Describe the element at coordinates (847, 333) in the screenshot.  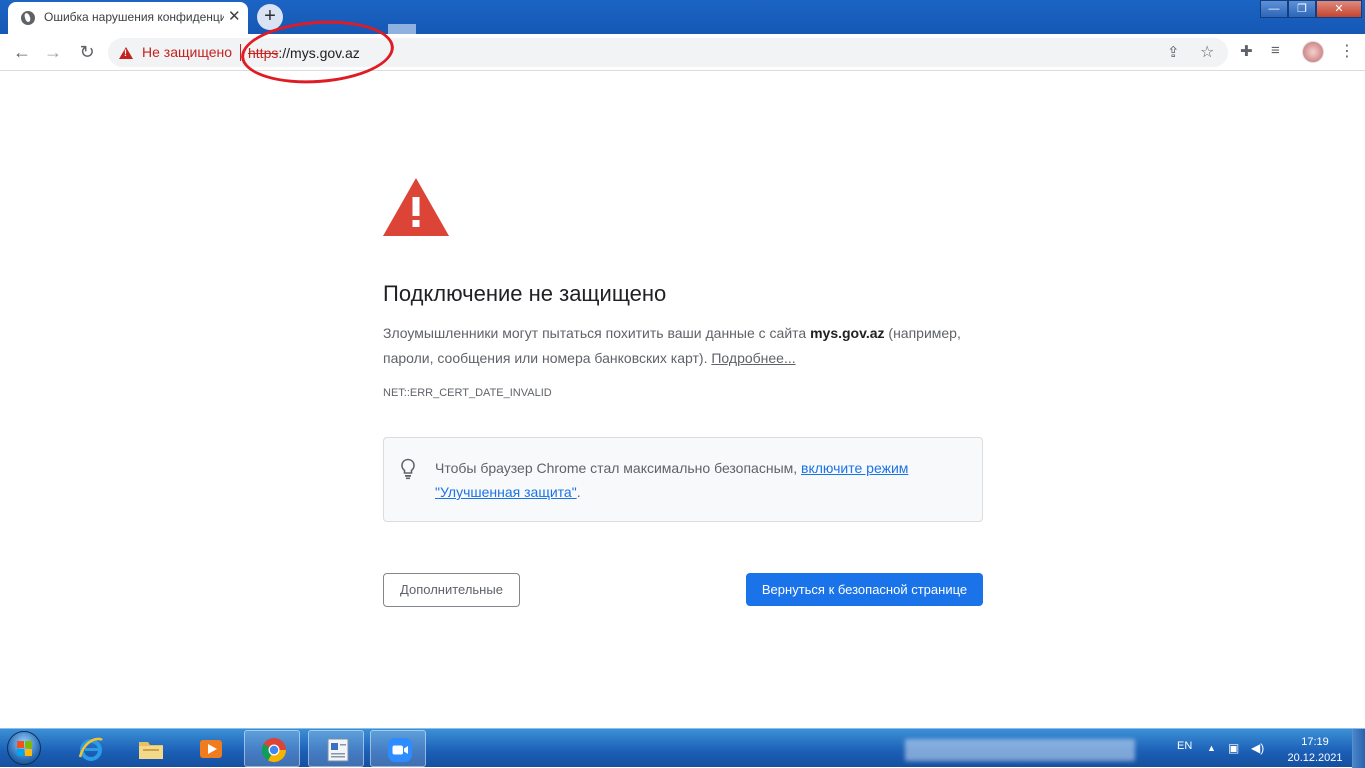
I see `site-host: mys.gov.az` at that location.